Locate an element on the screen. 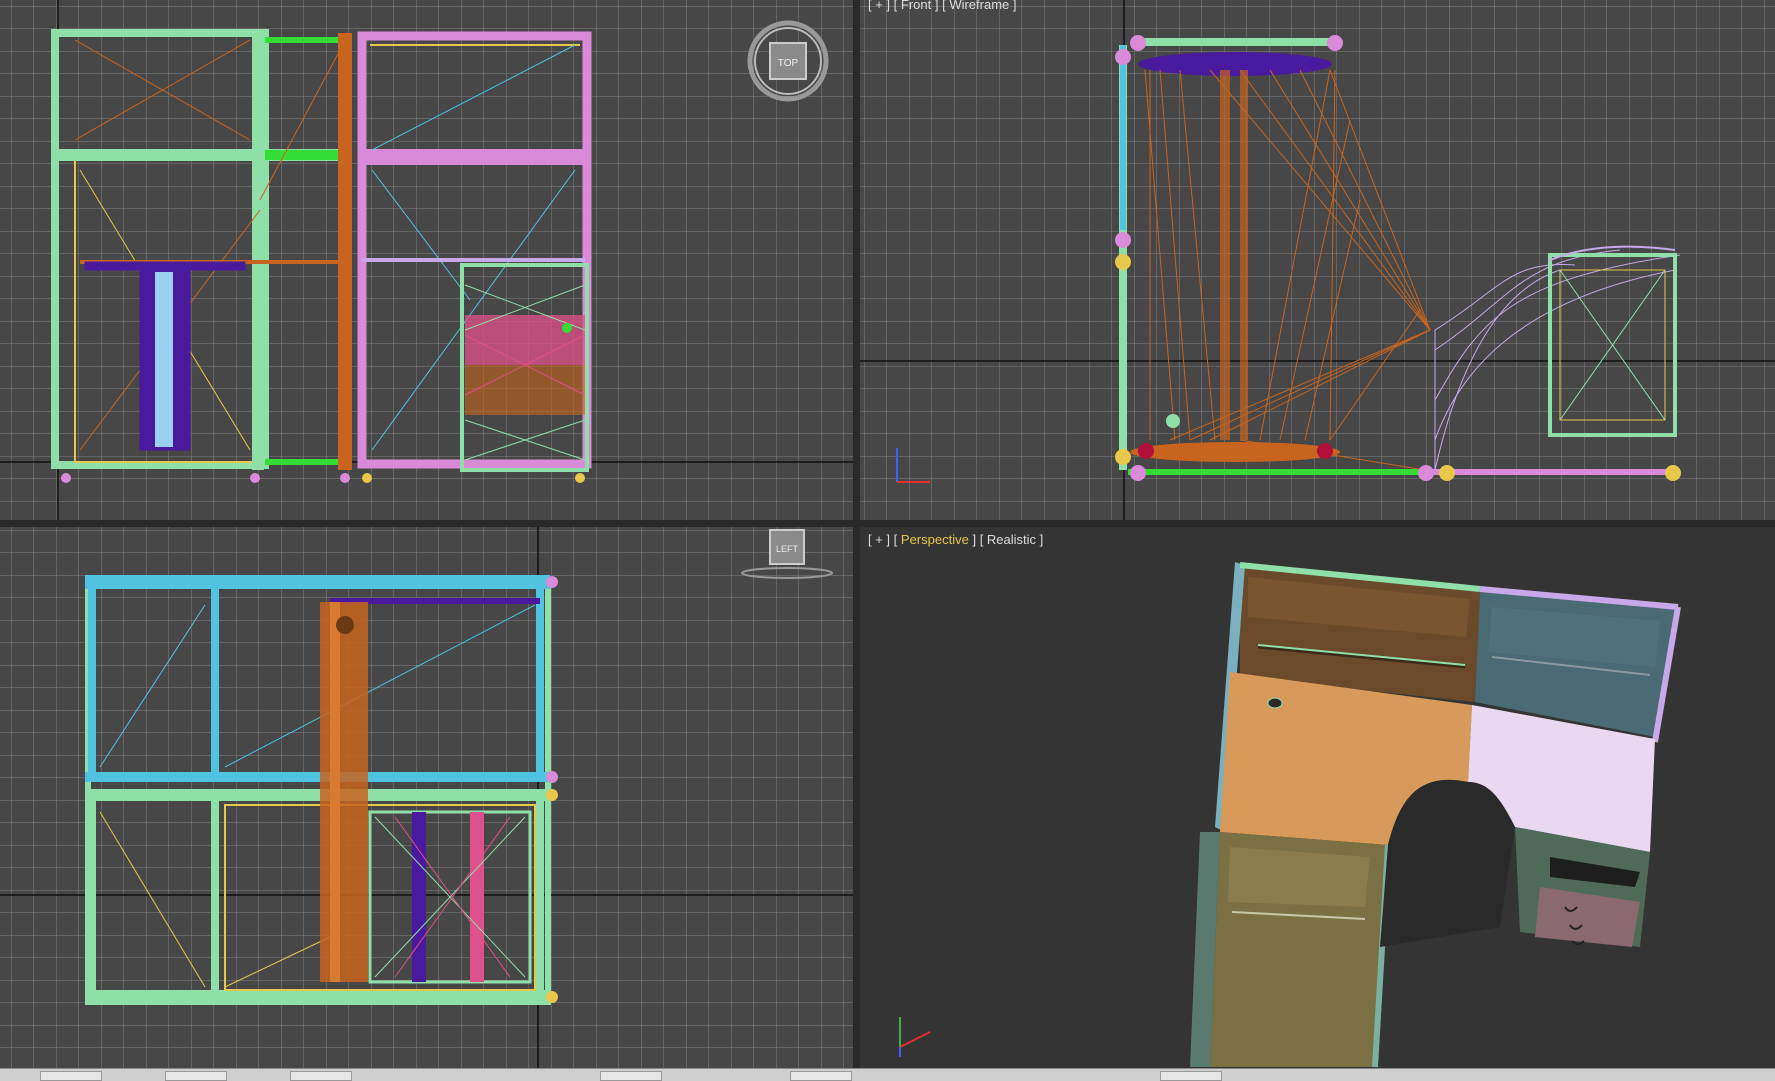 This screenshot has height=1081, width=1775. front-viewport-label: [ + ] [ Front ] [ Wireframe ] is located at coordinates (942, 6).